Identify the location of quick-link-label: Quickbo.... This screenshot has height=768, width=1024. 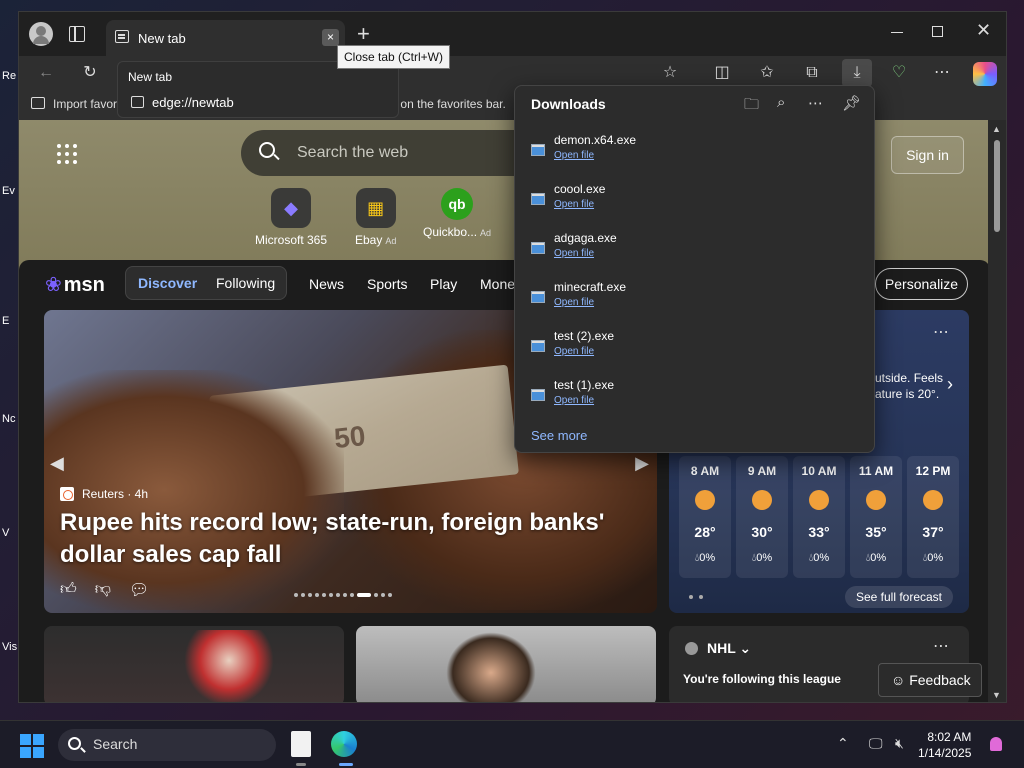
(450, 232).